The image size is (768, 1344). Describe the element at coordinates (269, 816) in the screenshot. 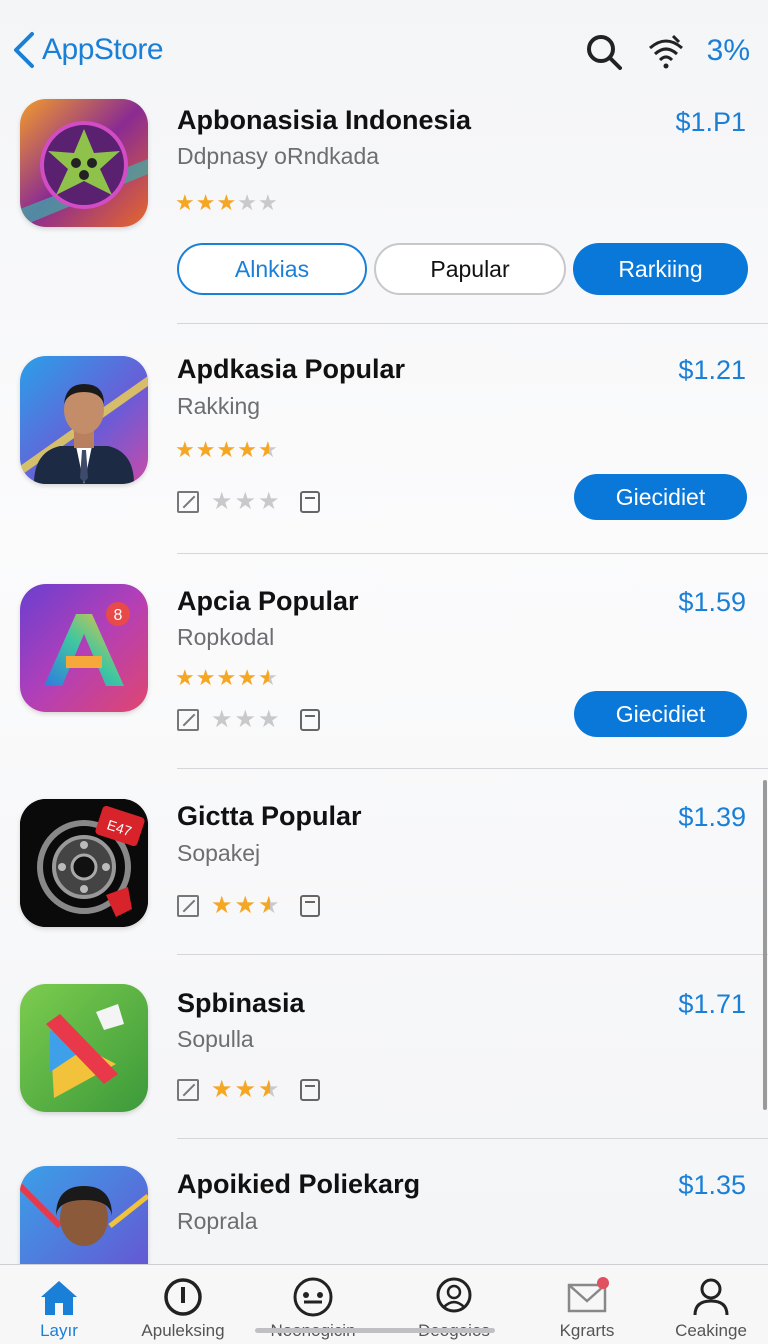

I see `app-title: Gictta Popular` at that location.